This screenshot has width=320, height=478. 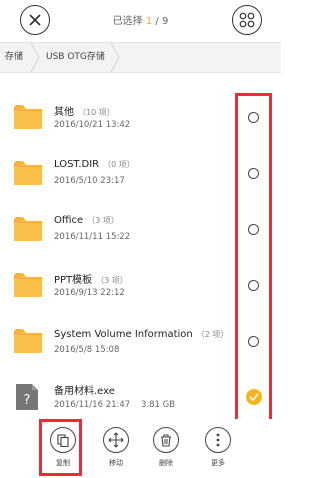 I want to click on copy-button-highlight, so click(x=60, y=447).